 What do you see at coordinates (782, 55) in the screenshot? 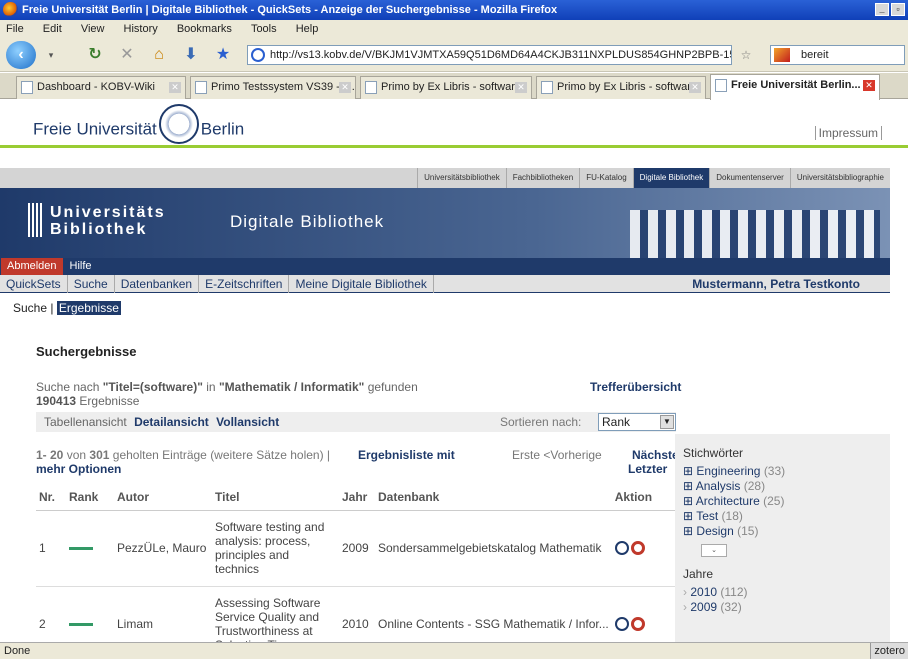
I see `search-engine-icon` at bounding box center [782, 55].